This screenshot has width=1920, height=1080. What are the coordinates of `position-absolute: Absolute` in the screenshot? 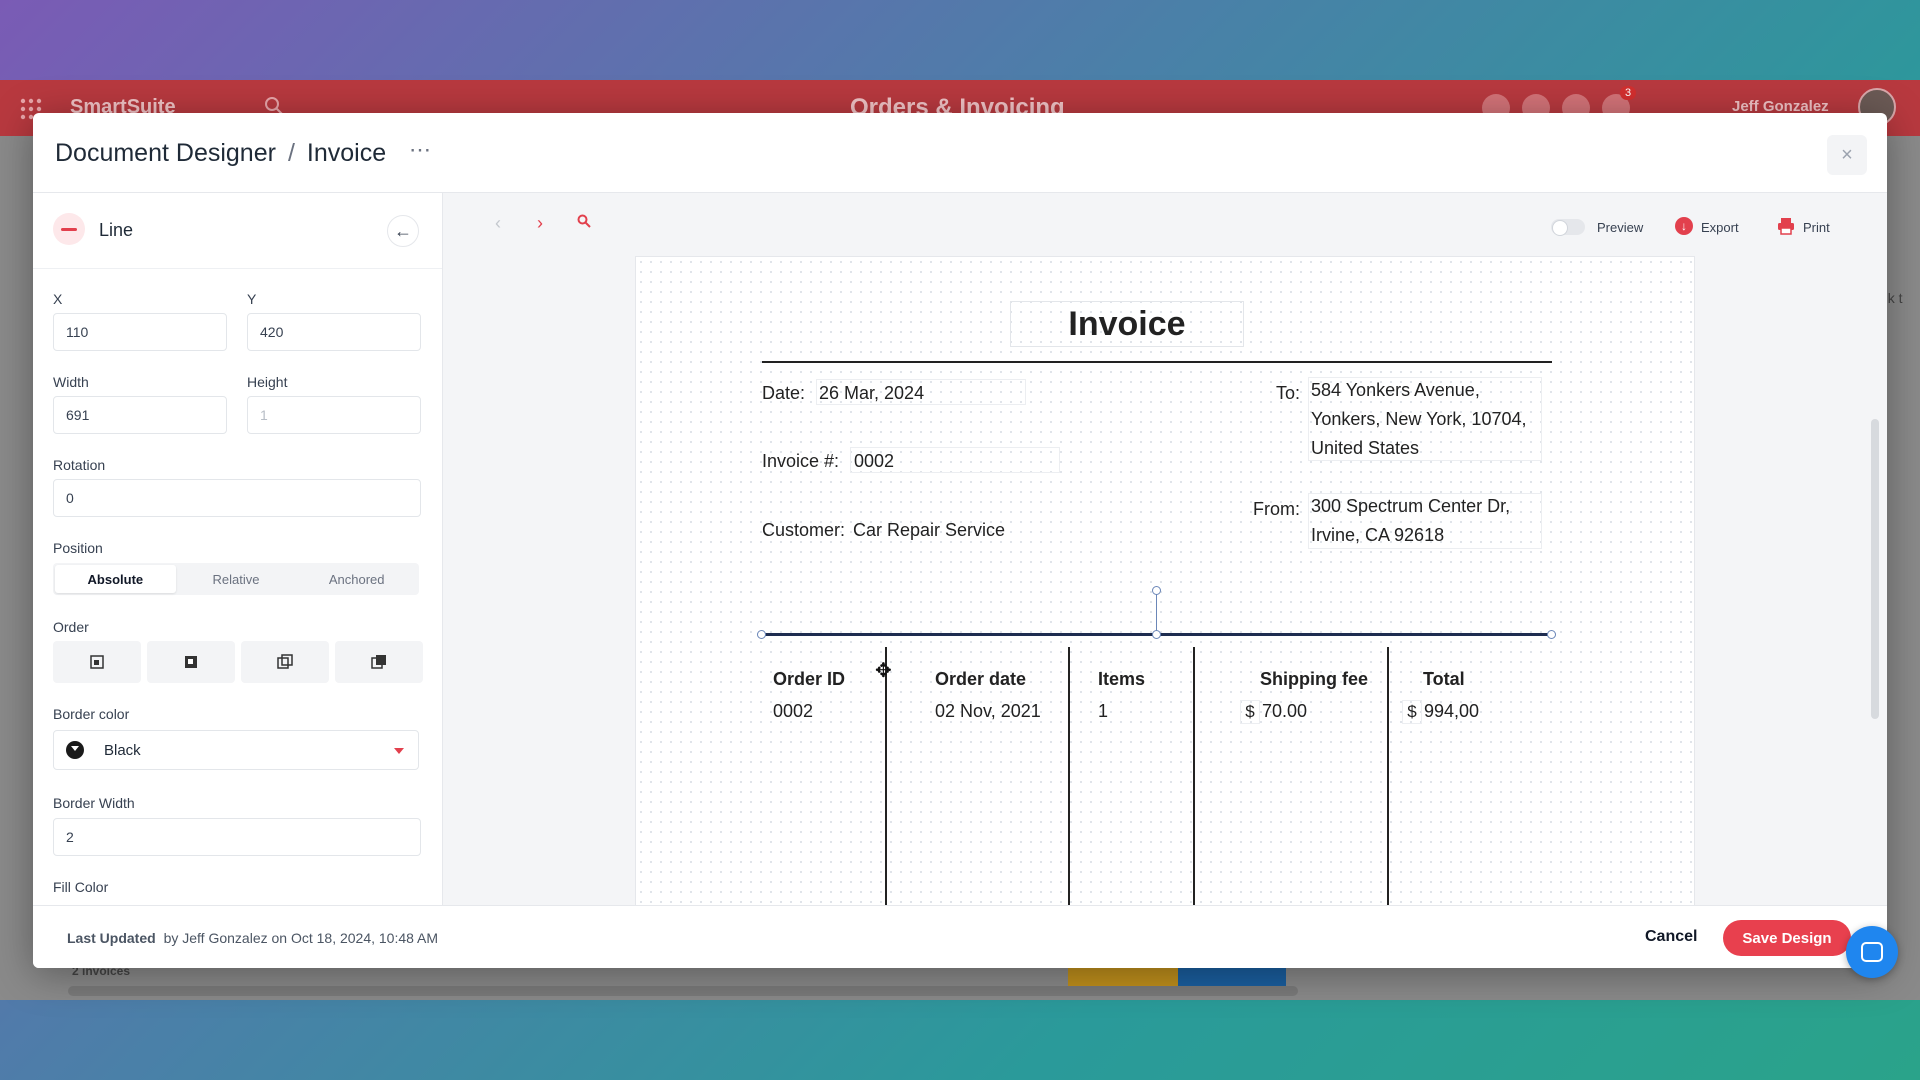 It's located at (115, 579).